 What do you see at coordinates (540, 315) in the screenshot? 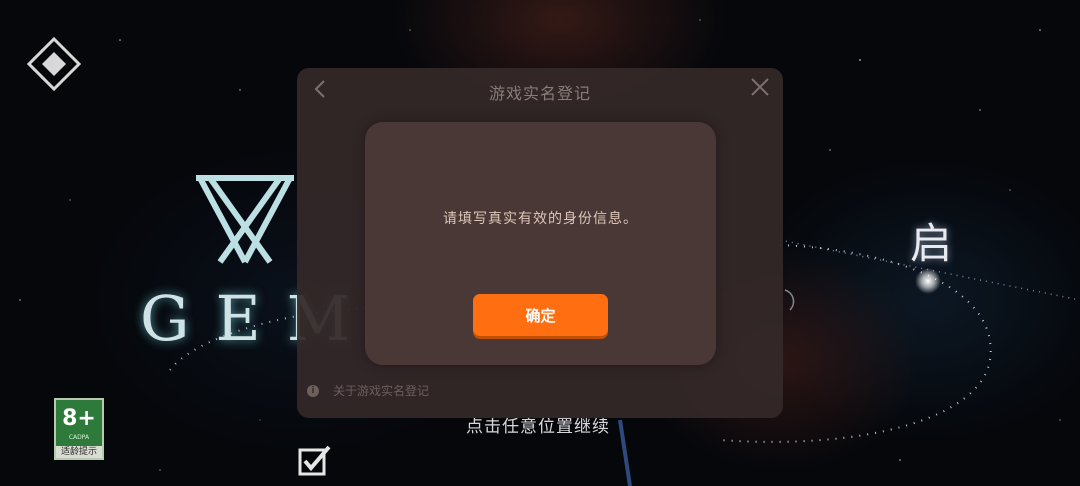
I see `confirm-button: 确定` at bounding box center [540, 315].